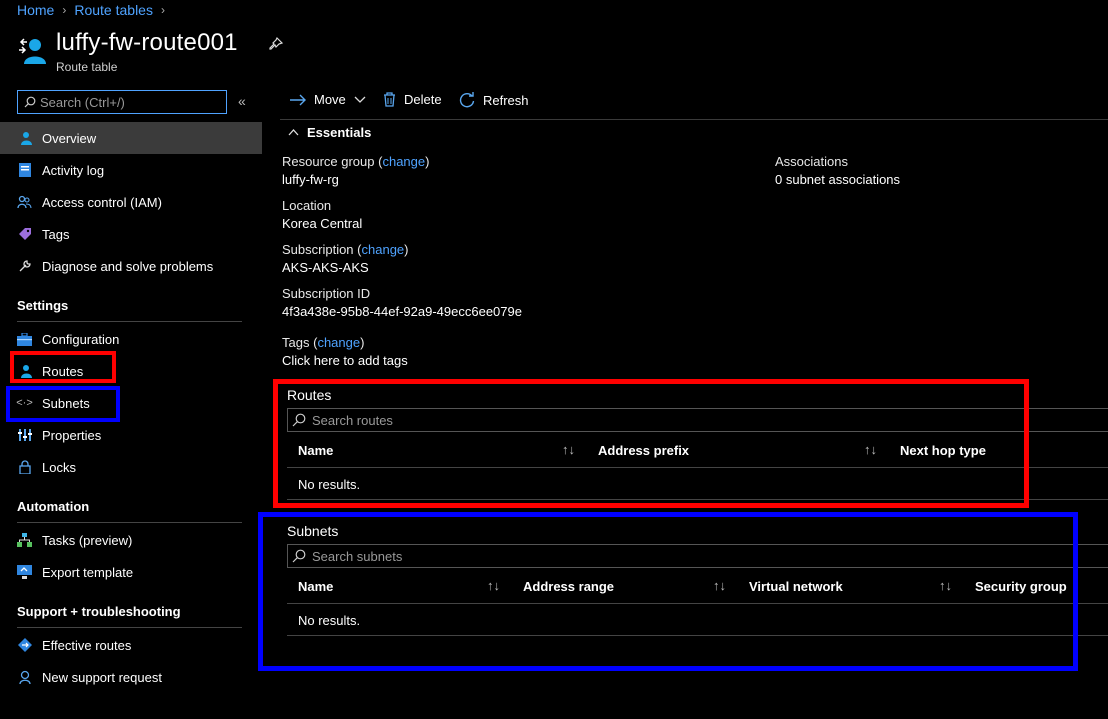 This screenshot has height=719, width=1108. What do you see at coordinates (24, 677) in the screenshot?
I see `support-person-icon` at bounding box center [24, 677].